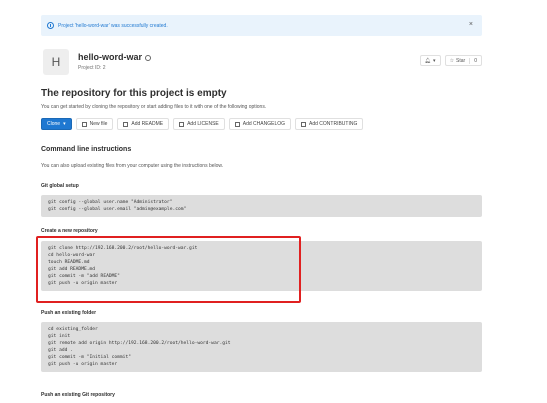  What do you see at coordinates (98, 124) in the screenshot?
I see `new-file-label: New file` at bounding box center [98, 124].